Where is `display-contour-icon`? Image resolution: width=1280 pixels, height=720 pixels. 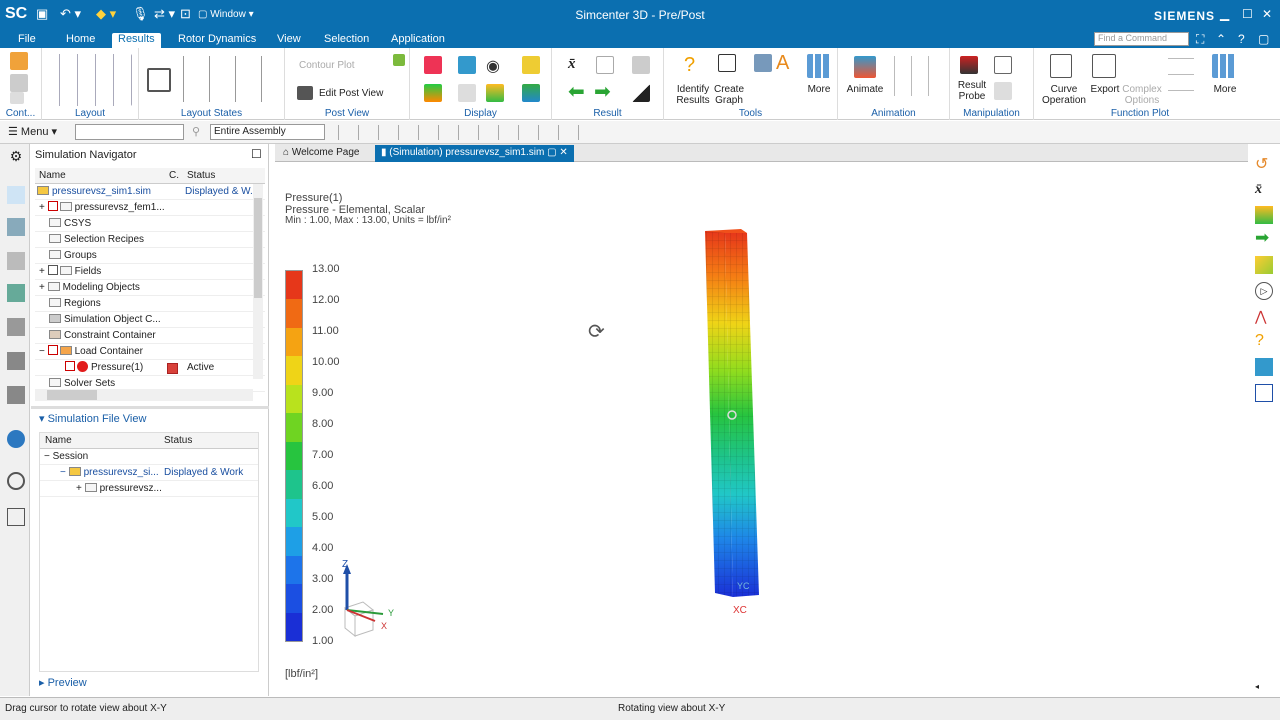 display-contour-icon is located at coordinates (433, 65).